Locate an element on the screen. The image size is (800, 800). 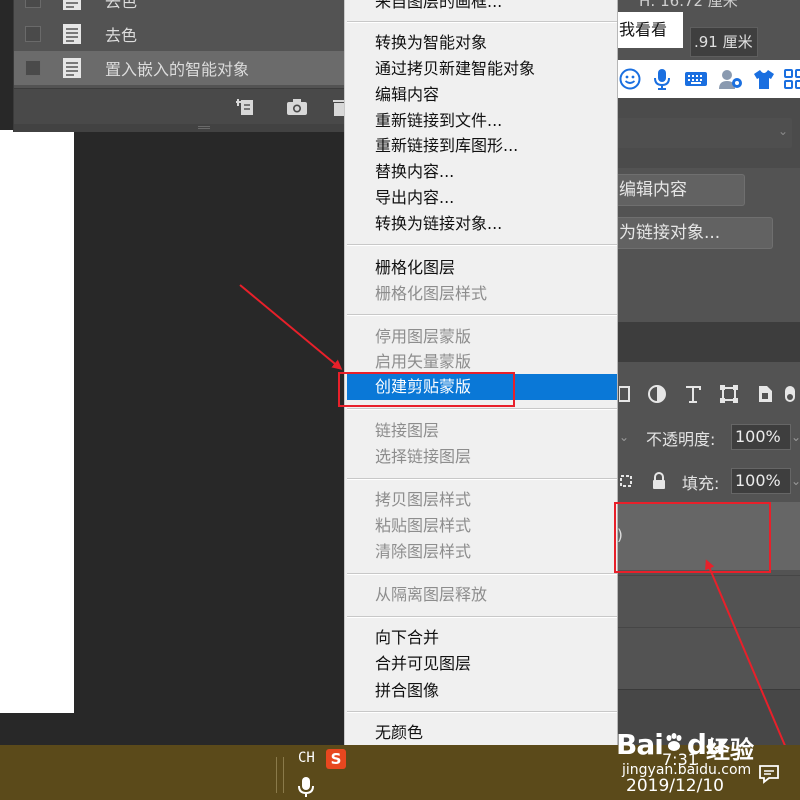
watermark-brand-part: Bai is located at coordinates (640, 744).